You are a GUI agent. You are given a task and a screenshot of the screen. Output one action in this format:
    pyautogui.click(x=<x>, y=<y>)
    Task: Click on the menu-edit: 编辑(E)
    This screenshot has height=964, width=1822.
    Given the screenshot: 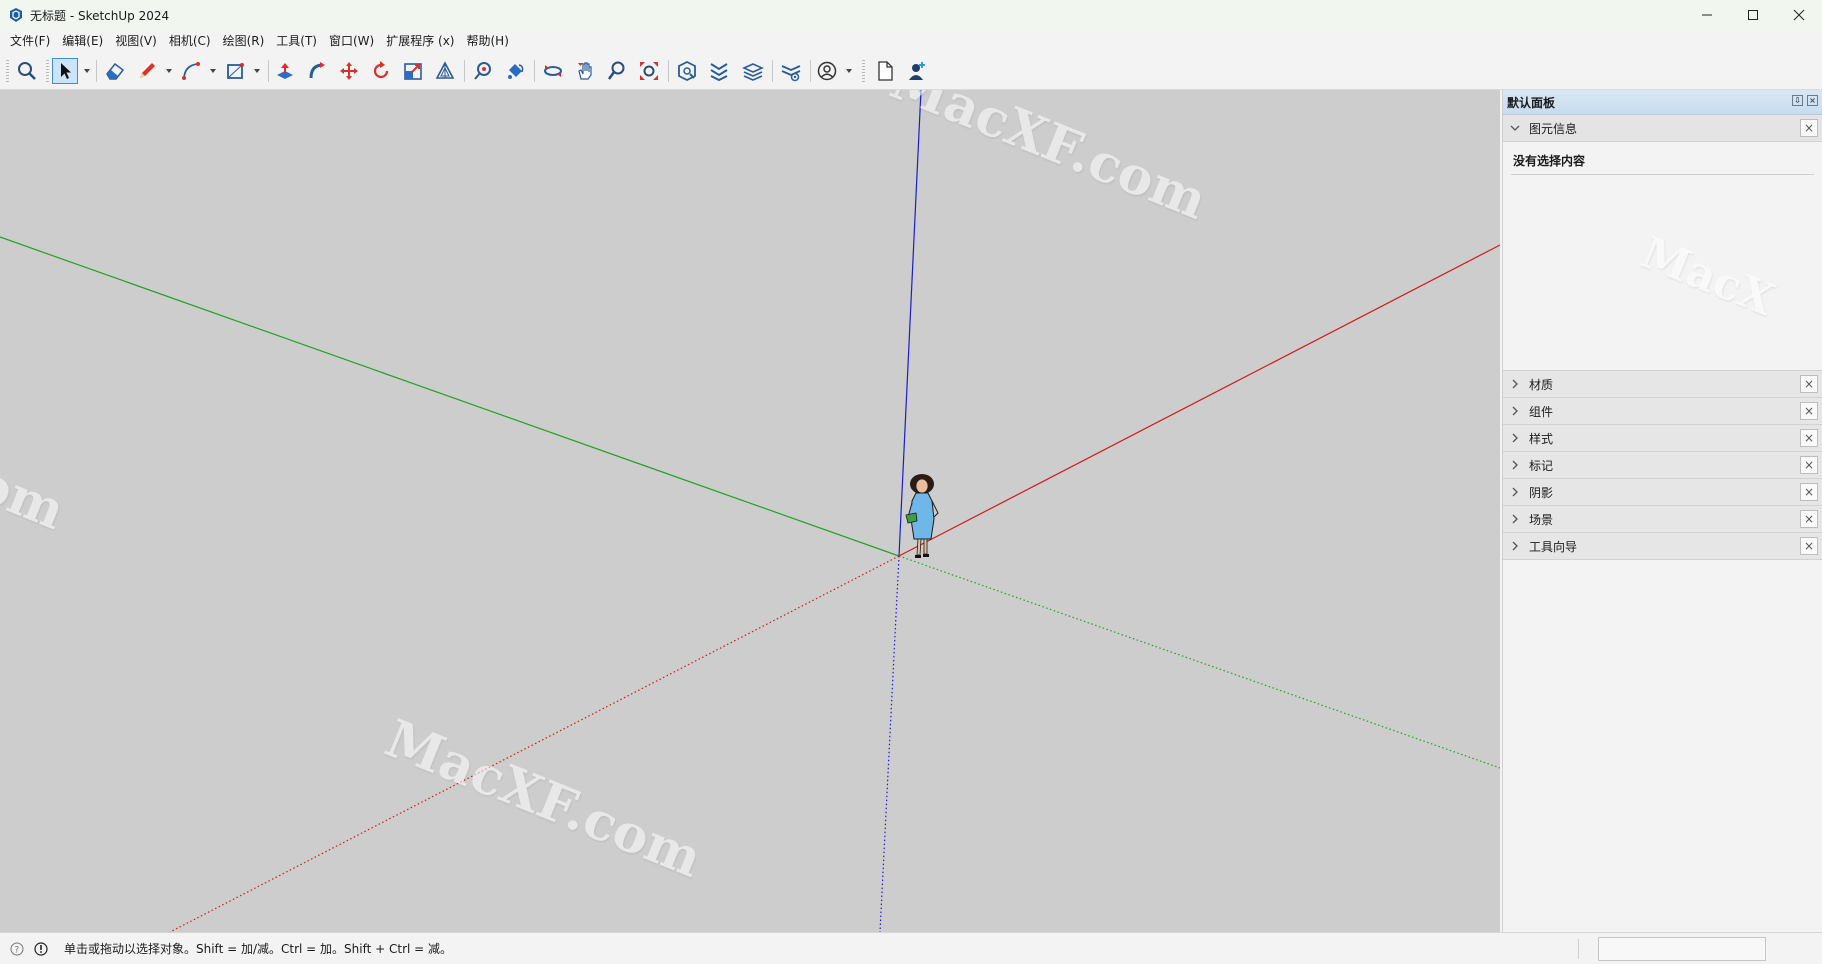 What is the action you would take?
    pyautogui.click(x=82, y=41)
    